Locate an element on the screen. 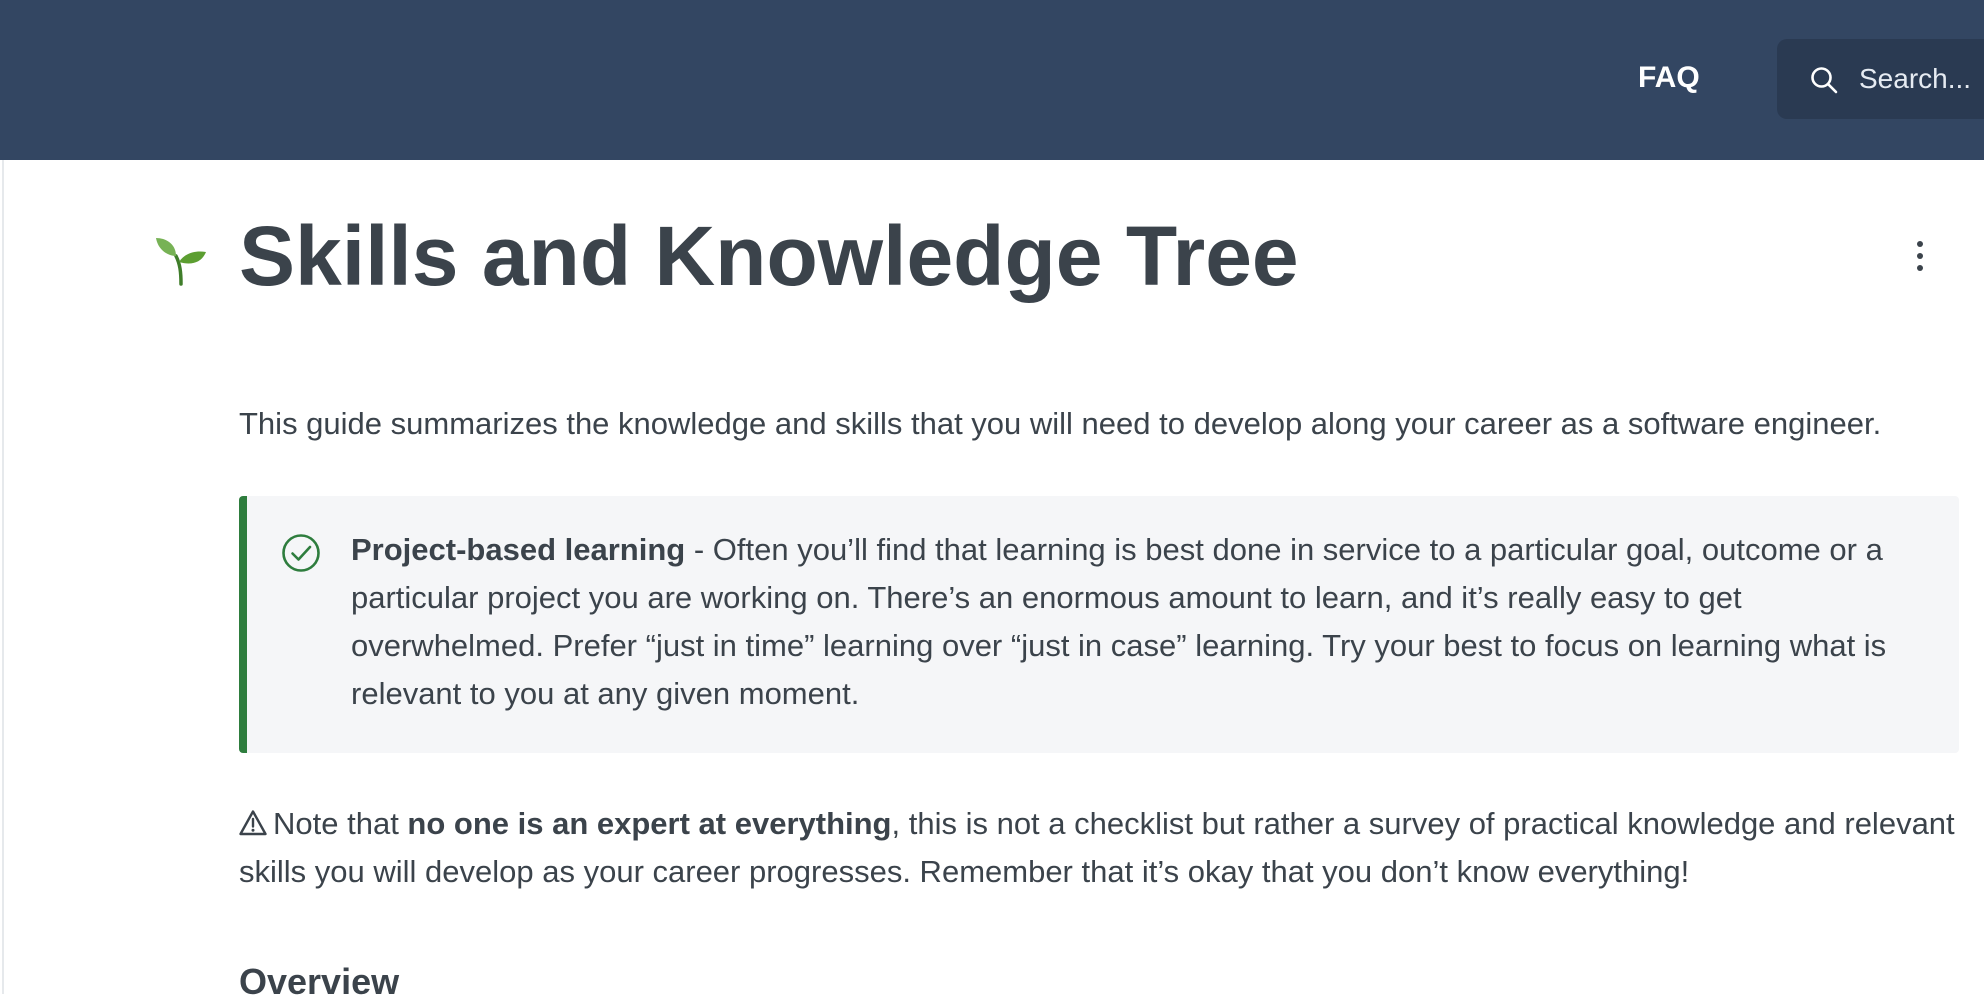  faq-link: FAQ is located at coordinates (1669, 78).